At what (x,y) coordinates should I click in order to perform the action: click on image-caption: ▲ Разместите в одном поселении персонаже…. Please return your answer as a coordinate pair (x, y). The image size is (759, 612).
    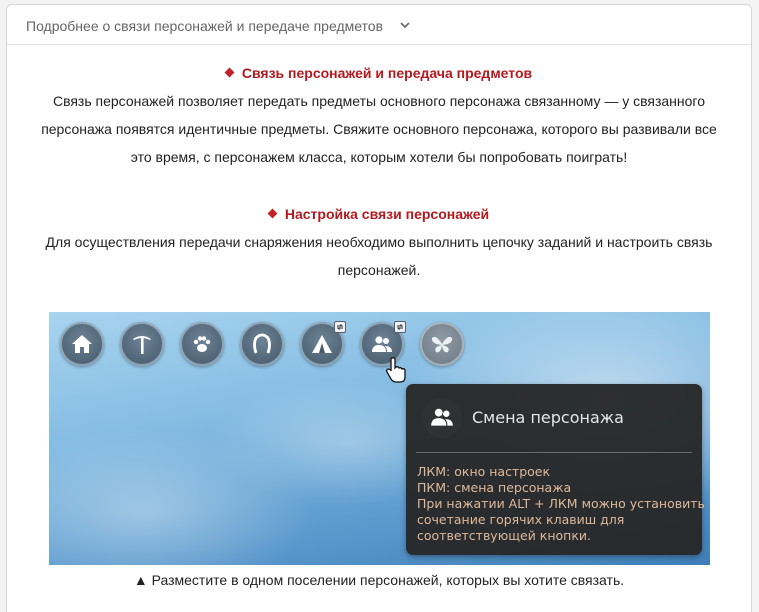
    Looking at the image, I should click on (379, 580).